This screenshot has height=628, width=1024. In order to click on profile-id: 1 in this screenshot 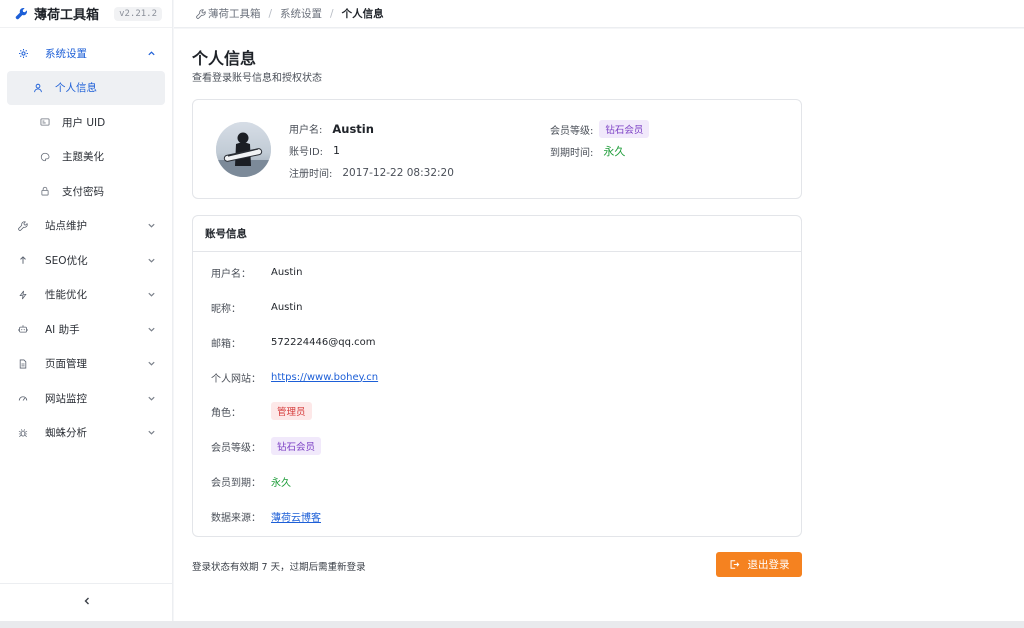, I will do `click(337, 150)`.